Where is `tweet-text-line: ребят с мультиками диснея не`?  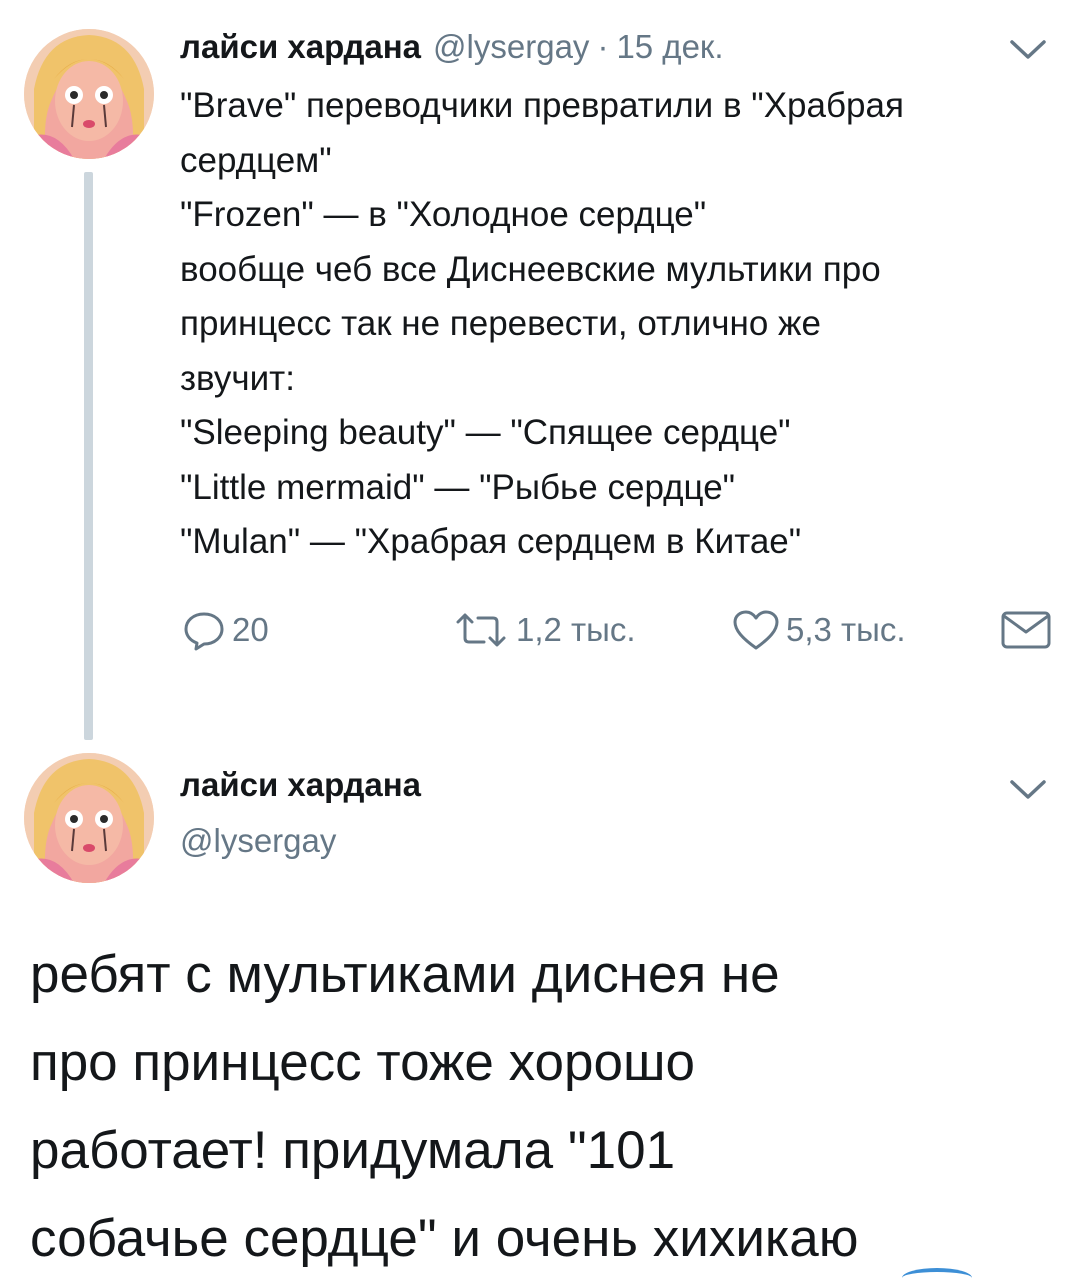
tweet-text-line: ребят с мультиками диснея не is located at coordinates (405, 974).